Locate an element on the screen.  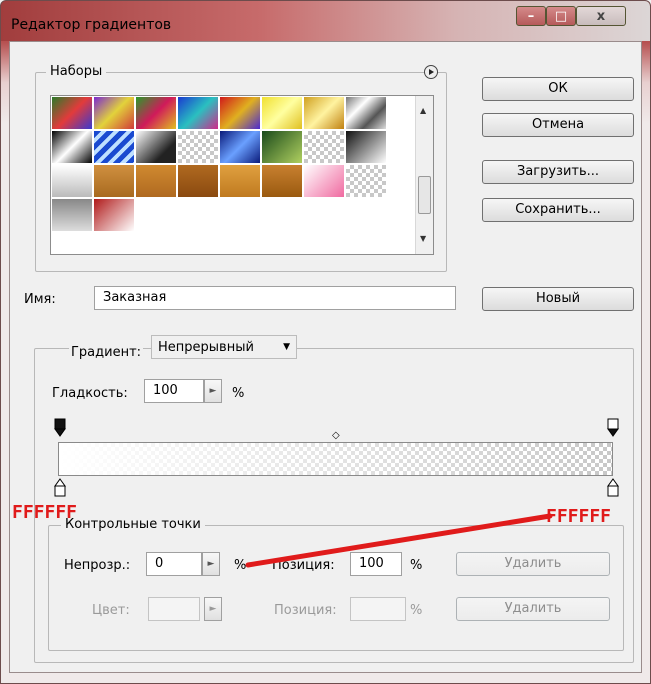
minimize-icon: – is located at coordinates (531, 16).